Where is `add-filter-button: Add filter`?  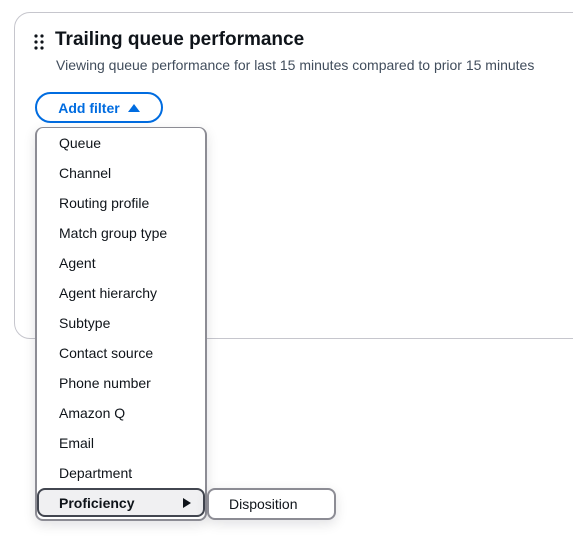 add-filter-button: Add filter is located at coordinates (99, 107).